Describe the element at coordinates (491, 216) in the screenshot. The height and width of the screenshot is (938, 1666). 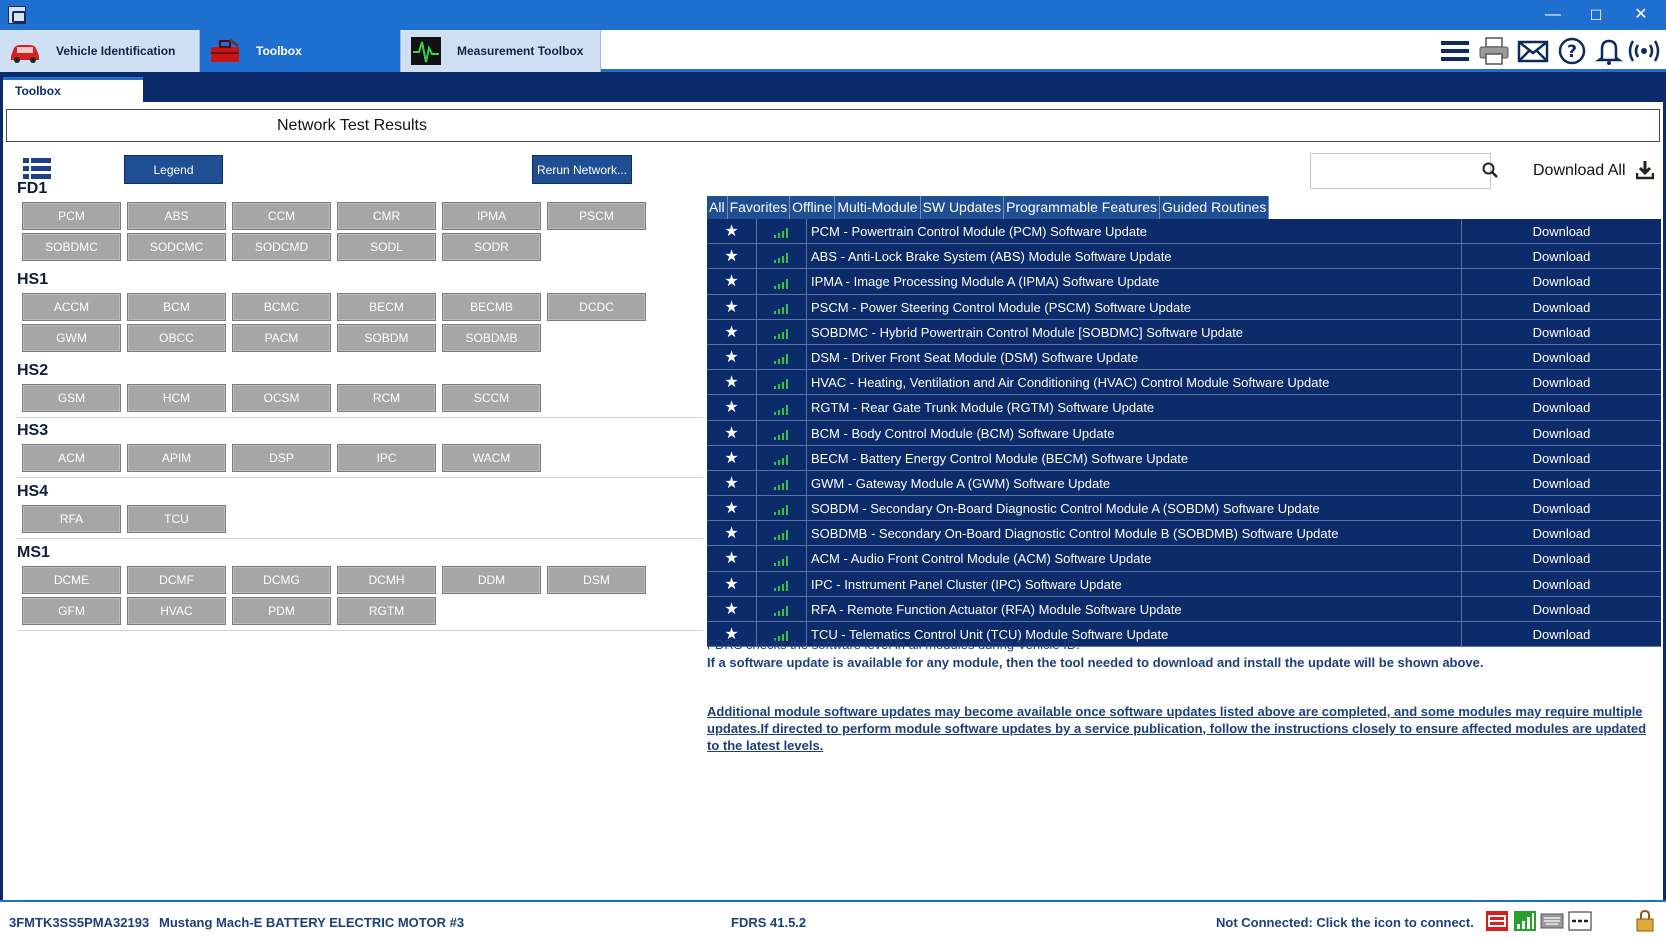
I see `module-button-ipma: IPMA` at that location.